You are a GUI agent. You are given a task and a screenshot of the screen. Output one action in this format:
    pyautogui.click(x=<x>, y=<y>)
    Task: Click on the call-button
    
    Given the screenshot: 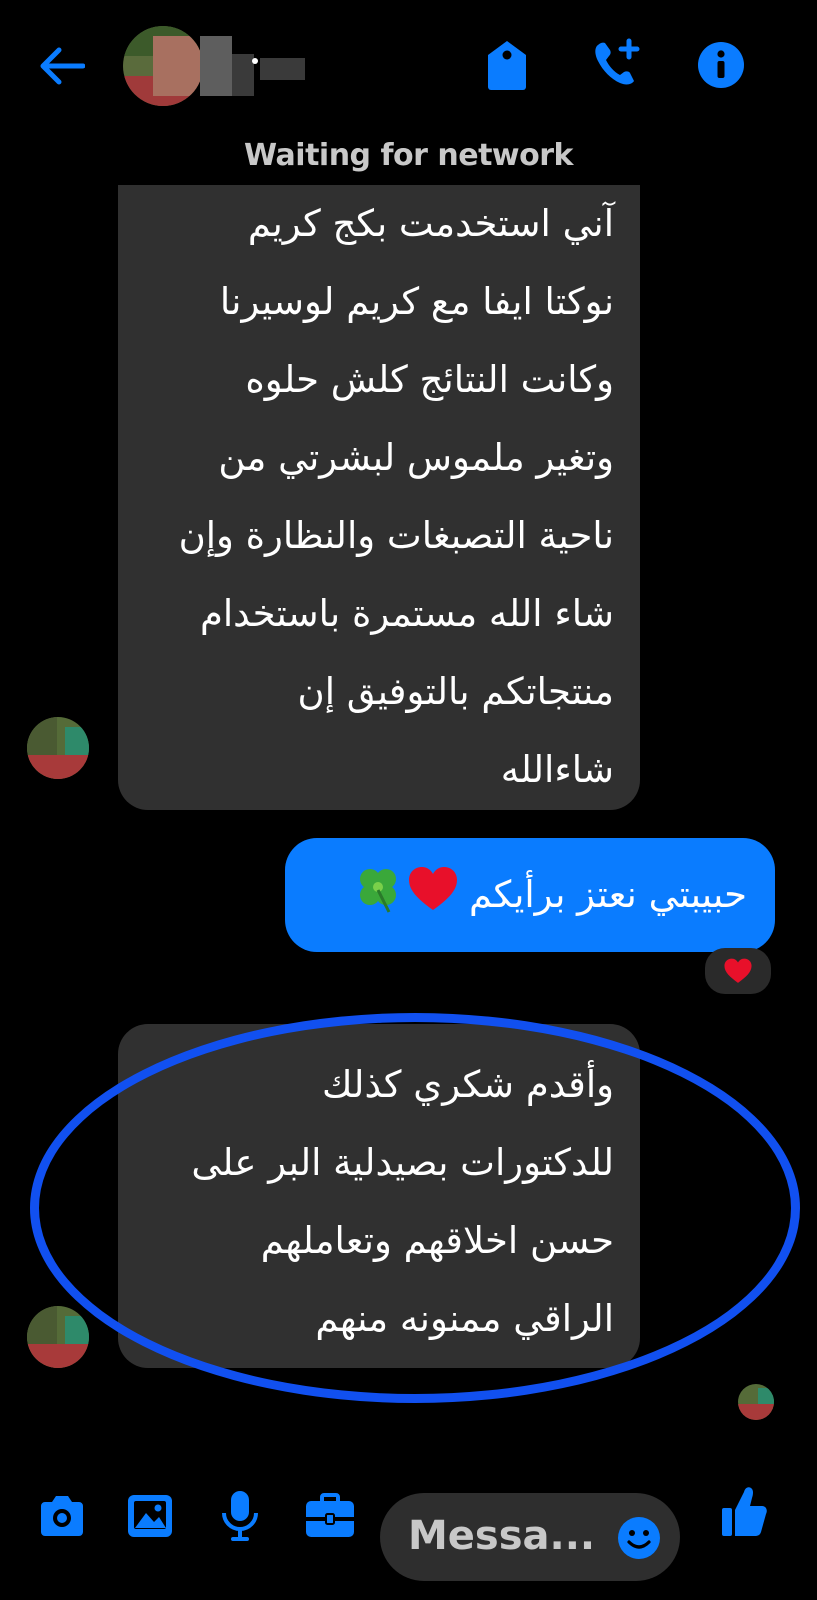 What is the action you would take?
    pyautogui.click(x=616, y=64)
    